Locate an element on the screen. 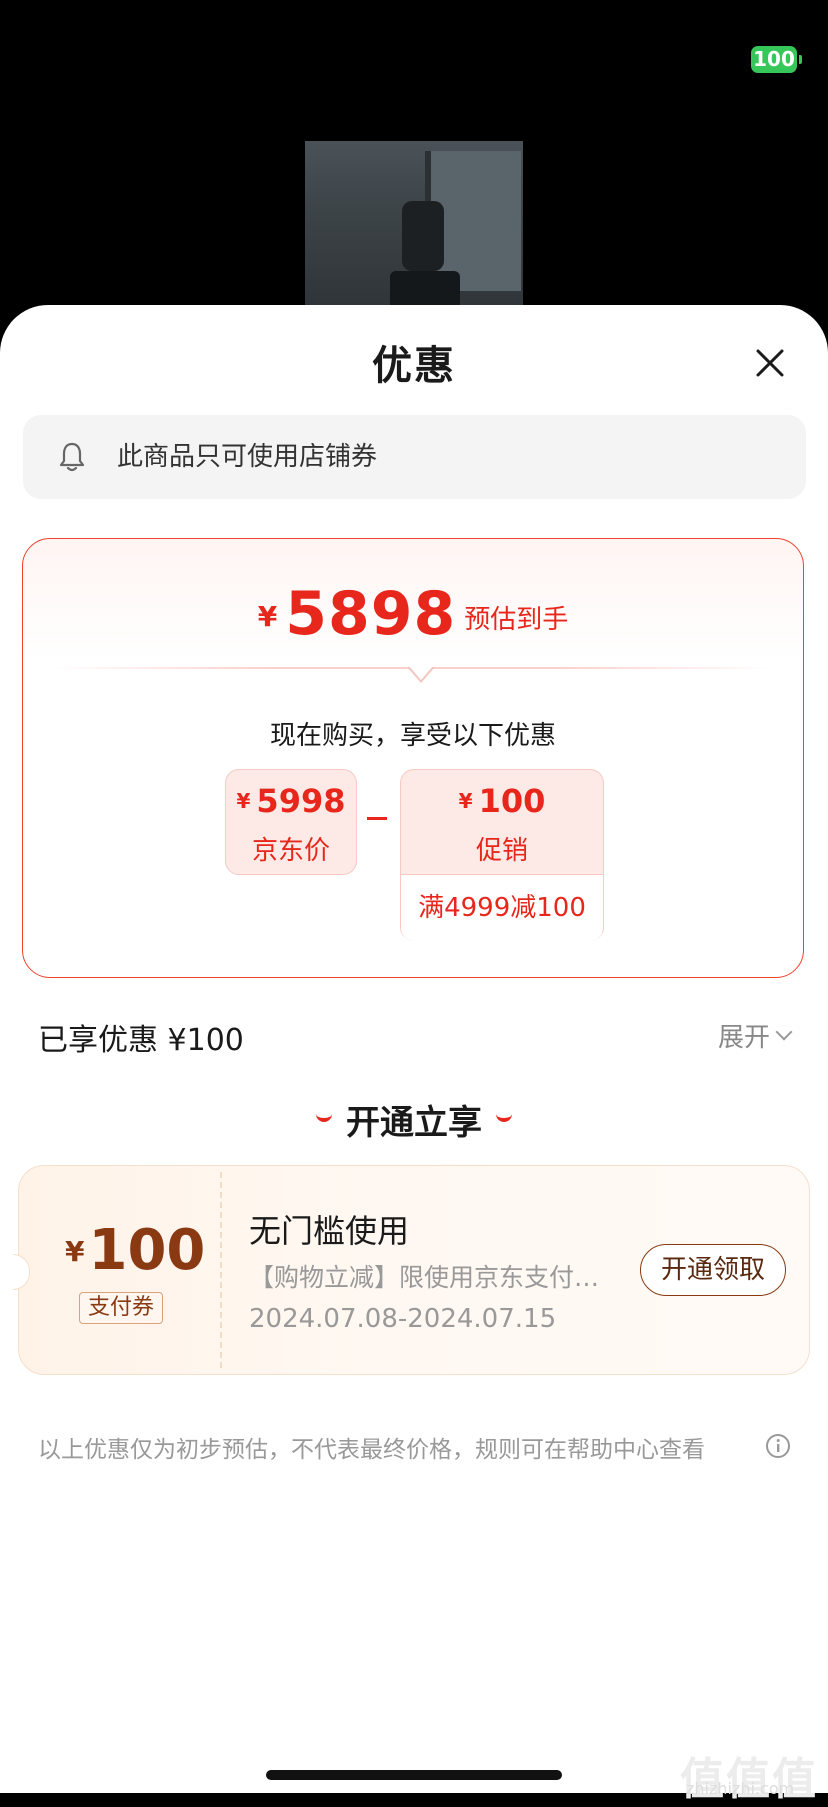  open-section-title-text: 开通立享 is located at coordinates (414, 1123).